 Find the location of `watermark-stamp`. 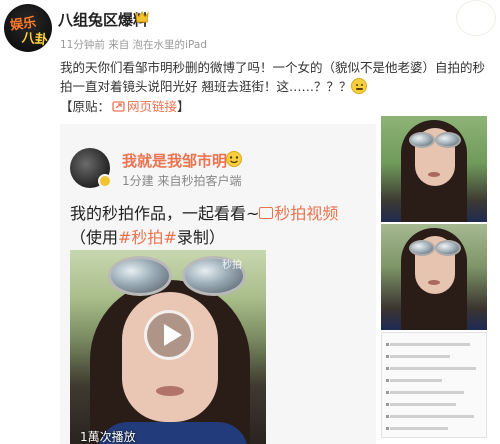

watermark-stamp is located at coordinates (476, 18).